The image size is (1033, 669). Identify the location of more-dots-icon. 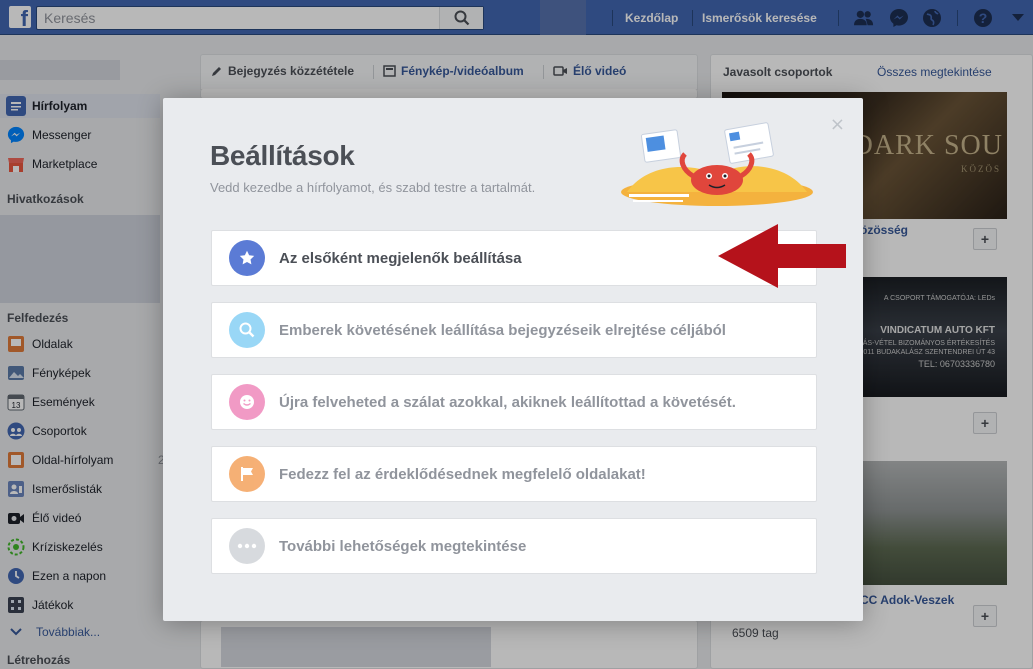
(247, 546).